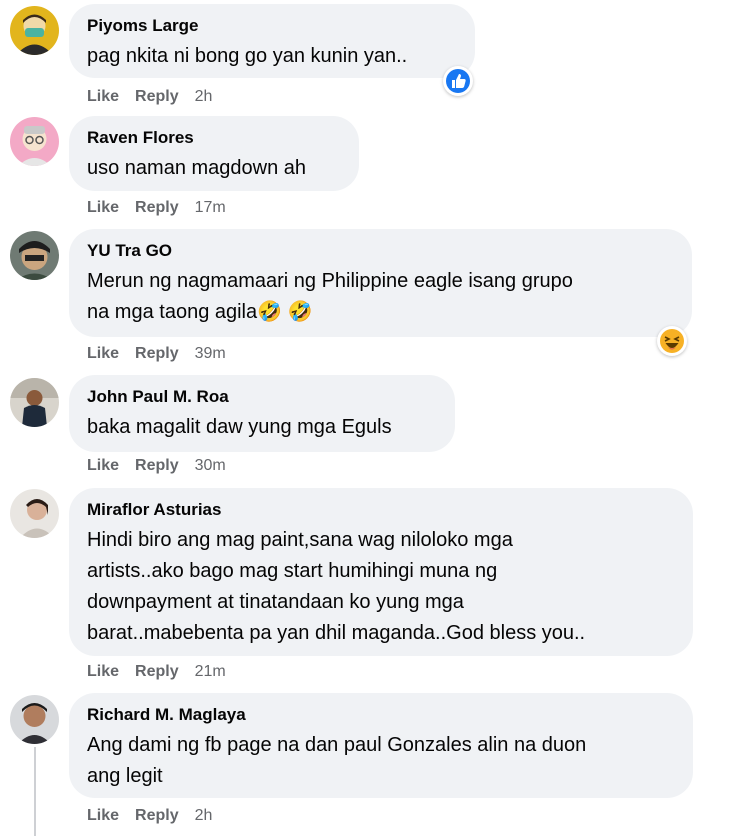 Image resolution: width=750 pixels, height=836 pixels. I want to click on rofl-emoji: 🤣 🤣, so click(285, 312).